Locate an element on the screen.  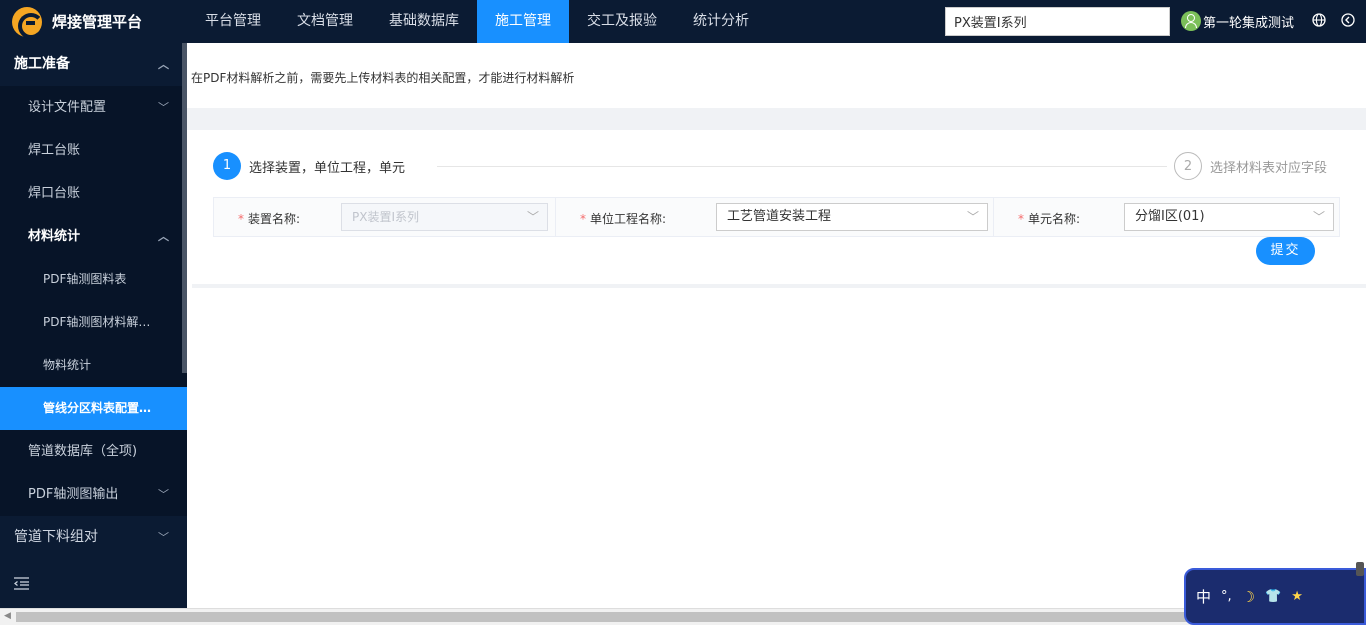
step-number: 1 is located at coordinates (227, 166).